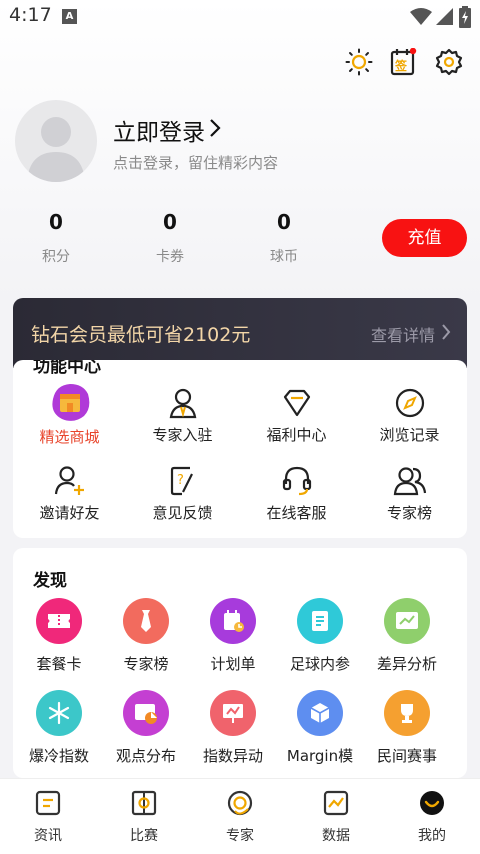  Describe the element at coordinates (70, 402) in the screenshot. I see `store-icon` at that location.